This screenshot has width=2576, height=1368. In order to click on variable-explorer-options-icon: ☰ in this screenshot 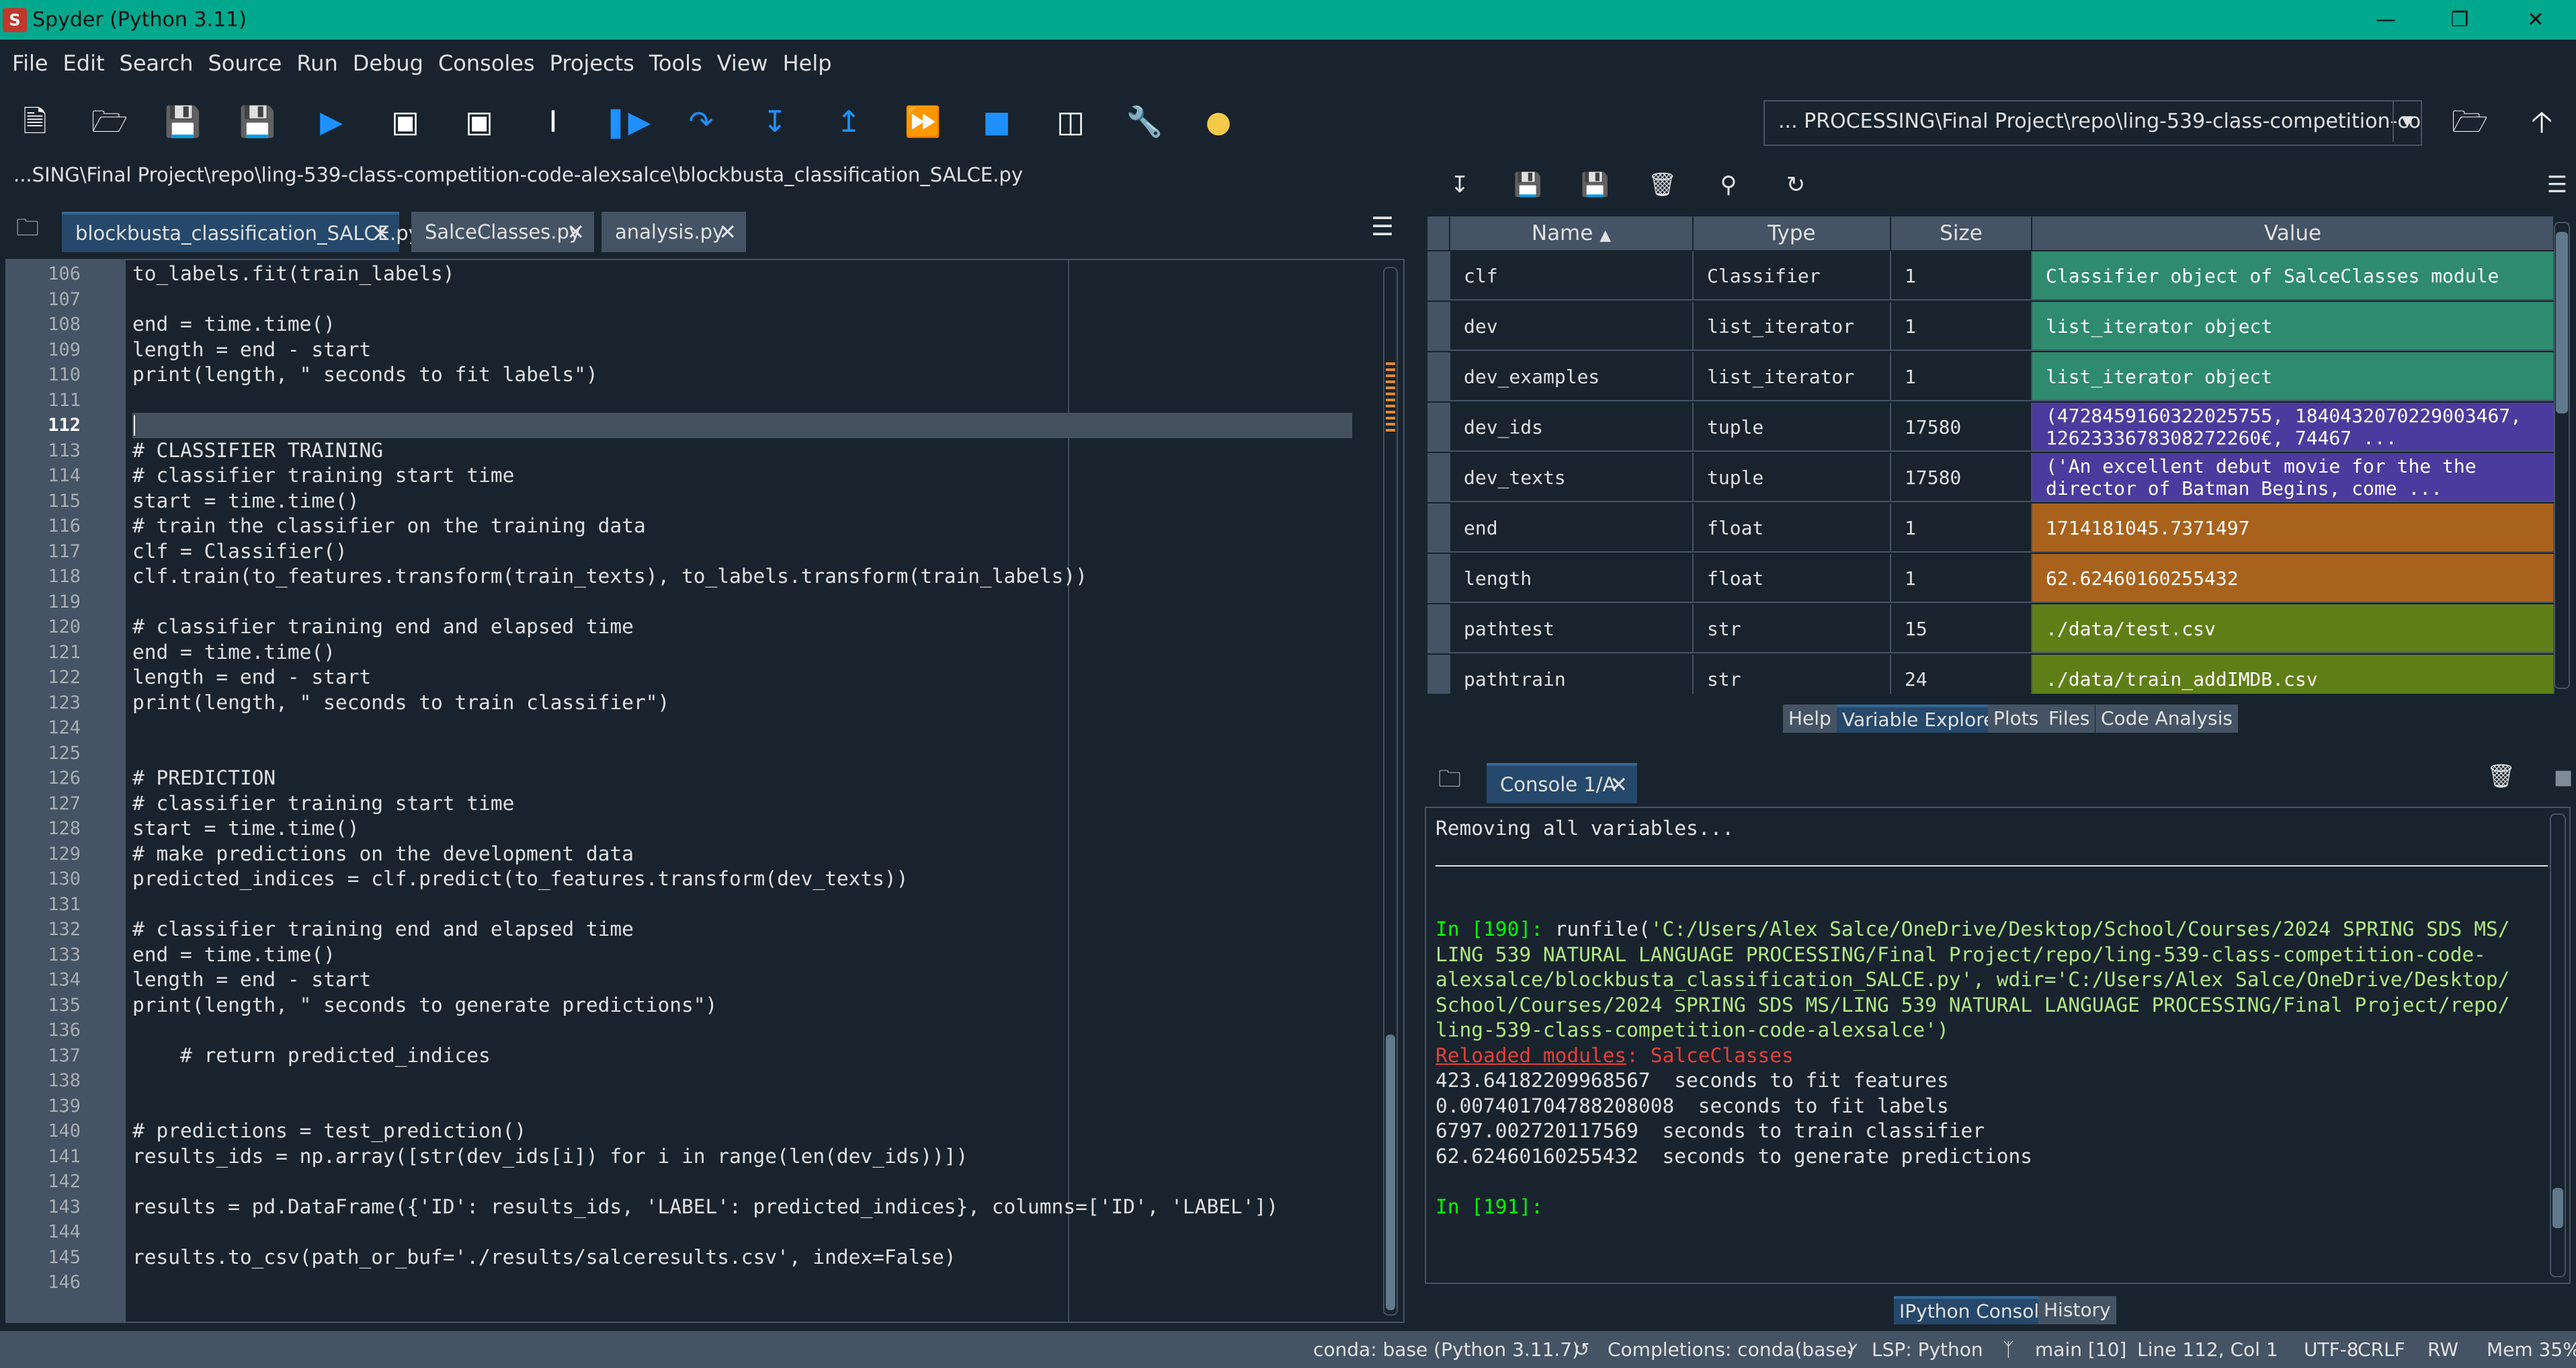, I will do `click(2557, 184)`.